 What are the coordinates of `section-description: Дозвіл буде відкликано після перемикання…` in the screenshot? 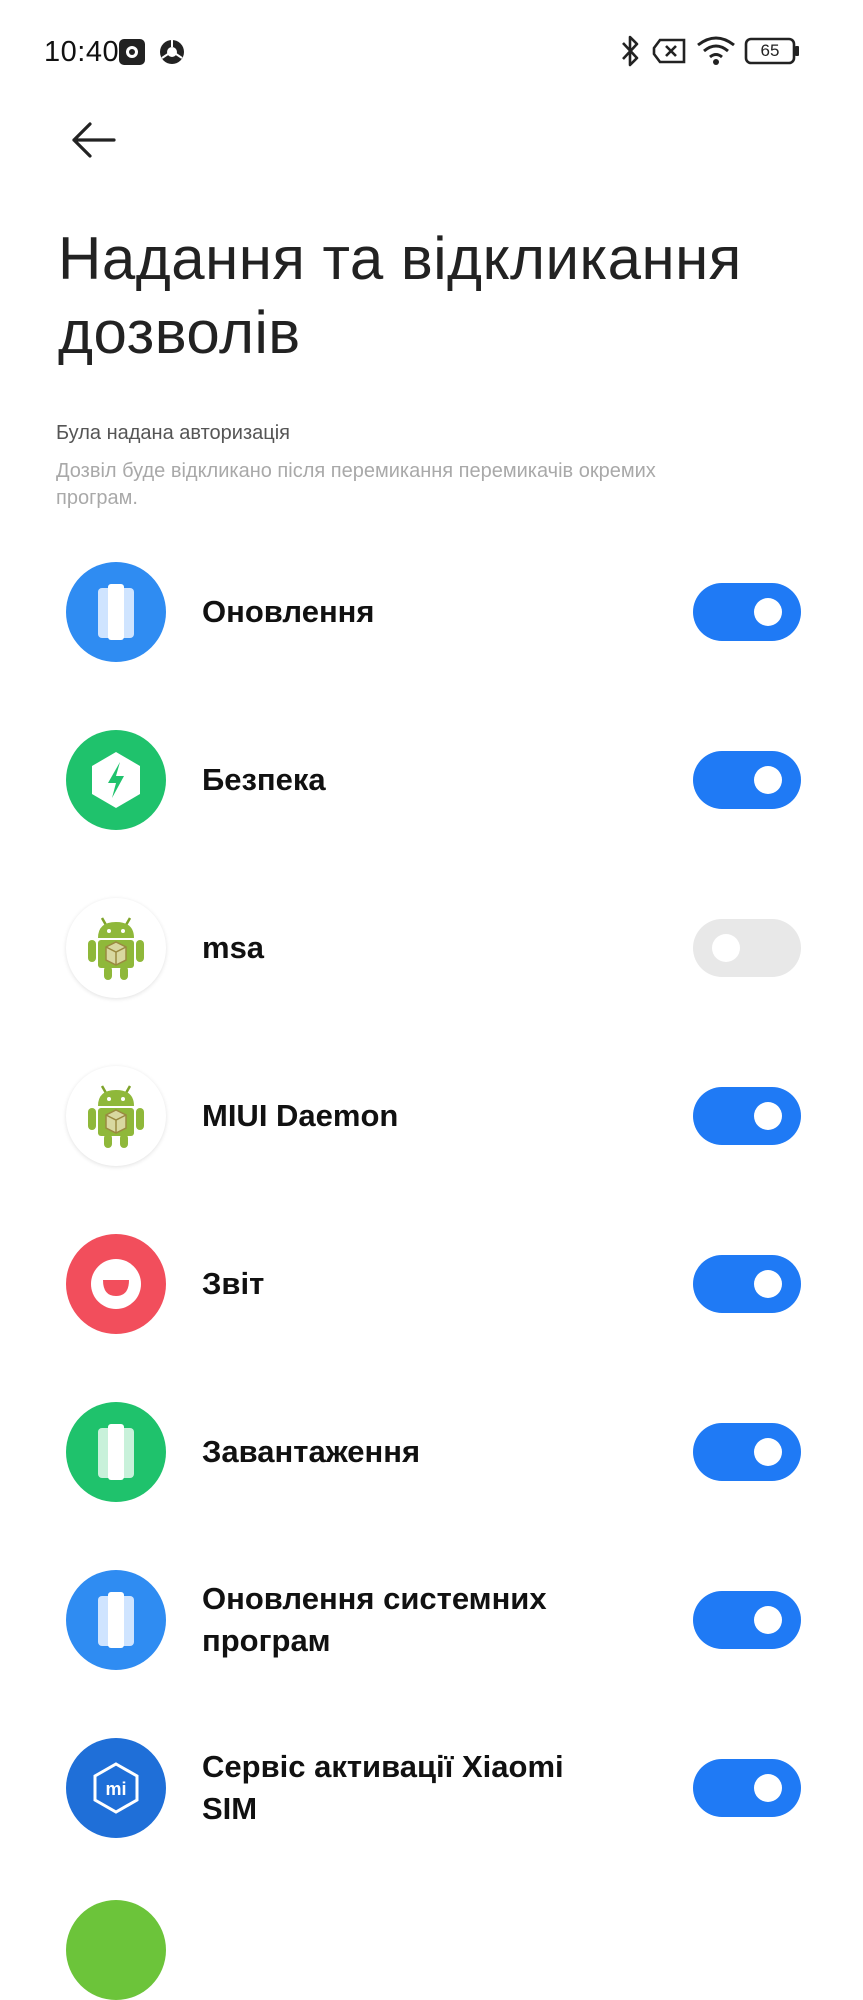 It's located at (416, 485).